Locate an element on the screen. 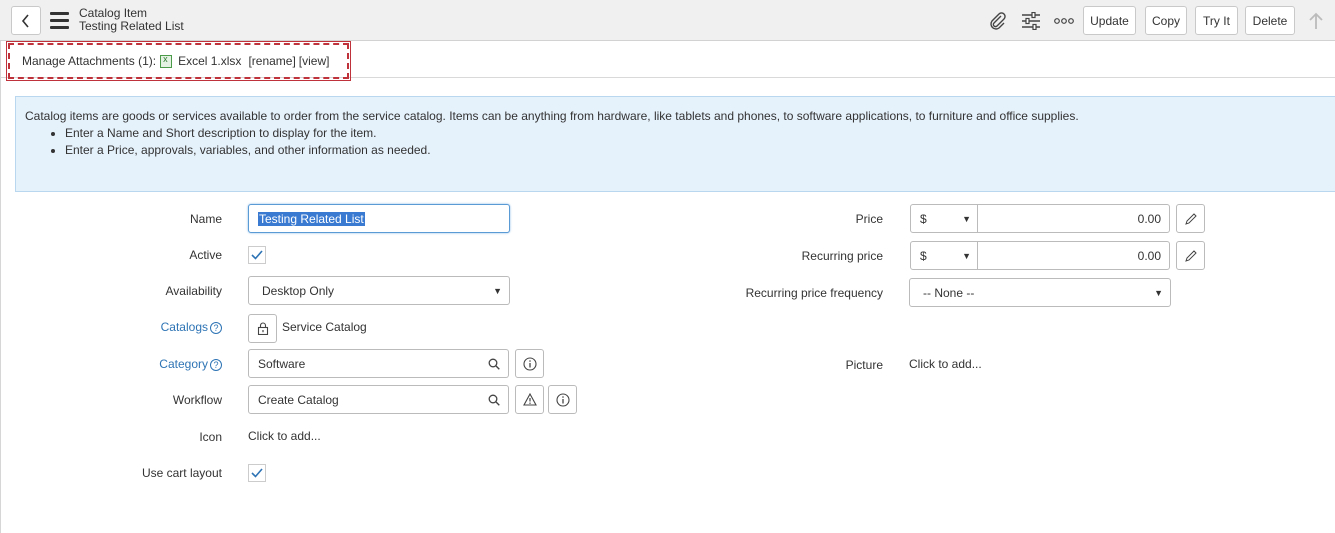 Image resolution: width=1335 pixels, height=533 pixels. workflow-label: Workflow is located at coordinates (197, 400).